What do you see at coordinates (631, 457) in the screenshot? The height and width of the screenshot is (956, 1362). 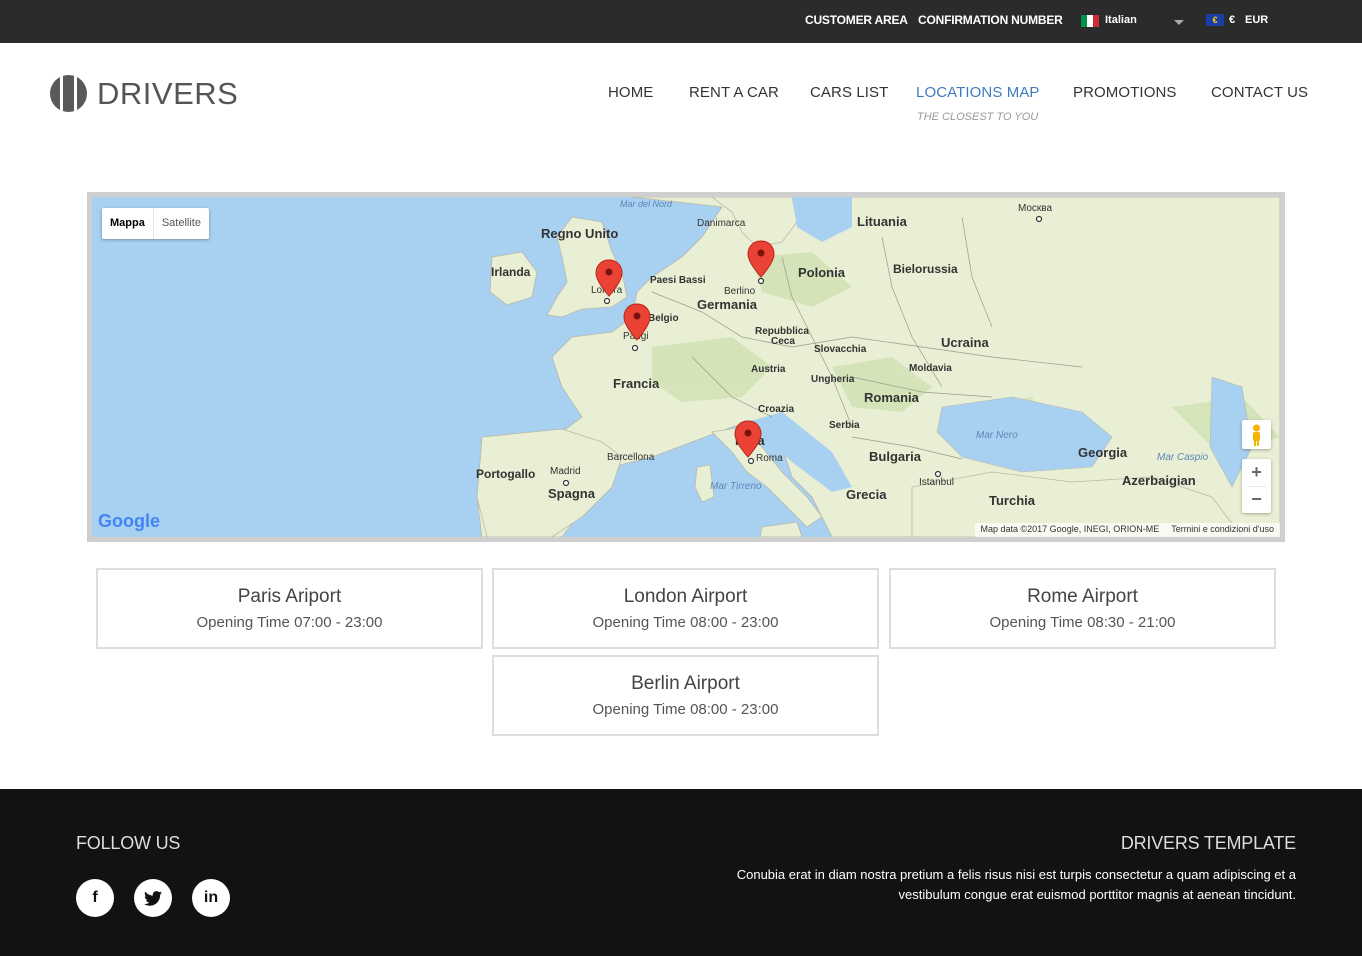 I see `map-label-barcellona: Barcellona` at bounding box center [631, 457].